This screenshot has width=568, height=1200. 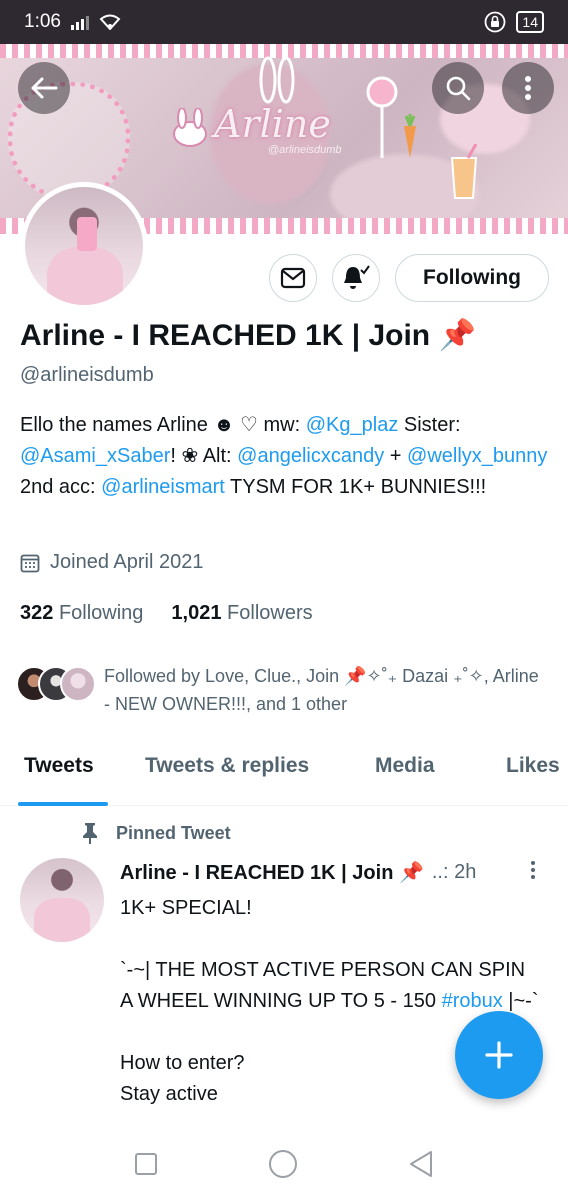 I want to click on compose-tweet-button, so click(x=499, y=1055).